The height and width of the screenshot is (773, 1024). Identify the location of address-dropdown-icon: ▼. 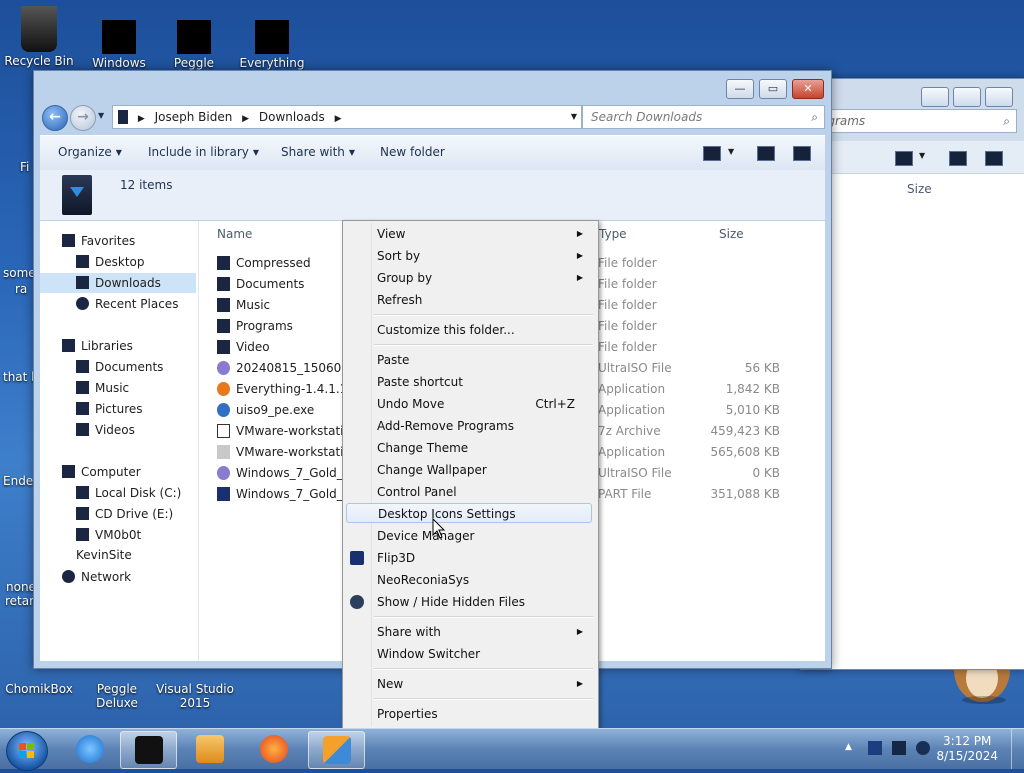
(574, 117).